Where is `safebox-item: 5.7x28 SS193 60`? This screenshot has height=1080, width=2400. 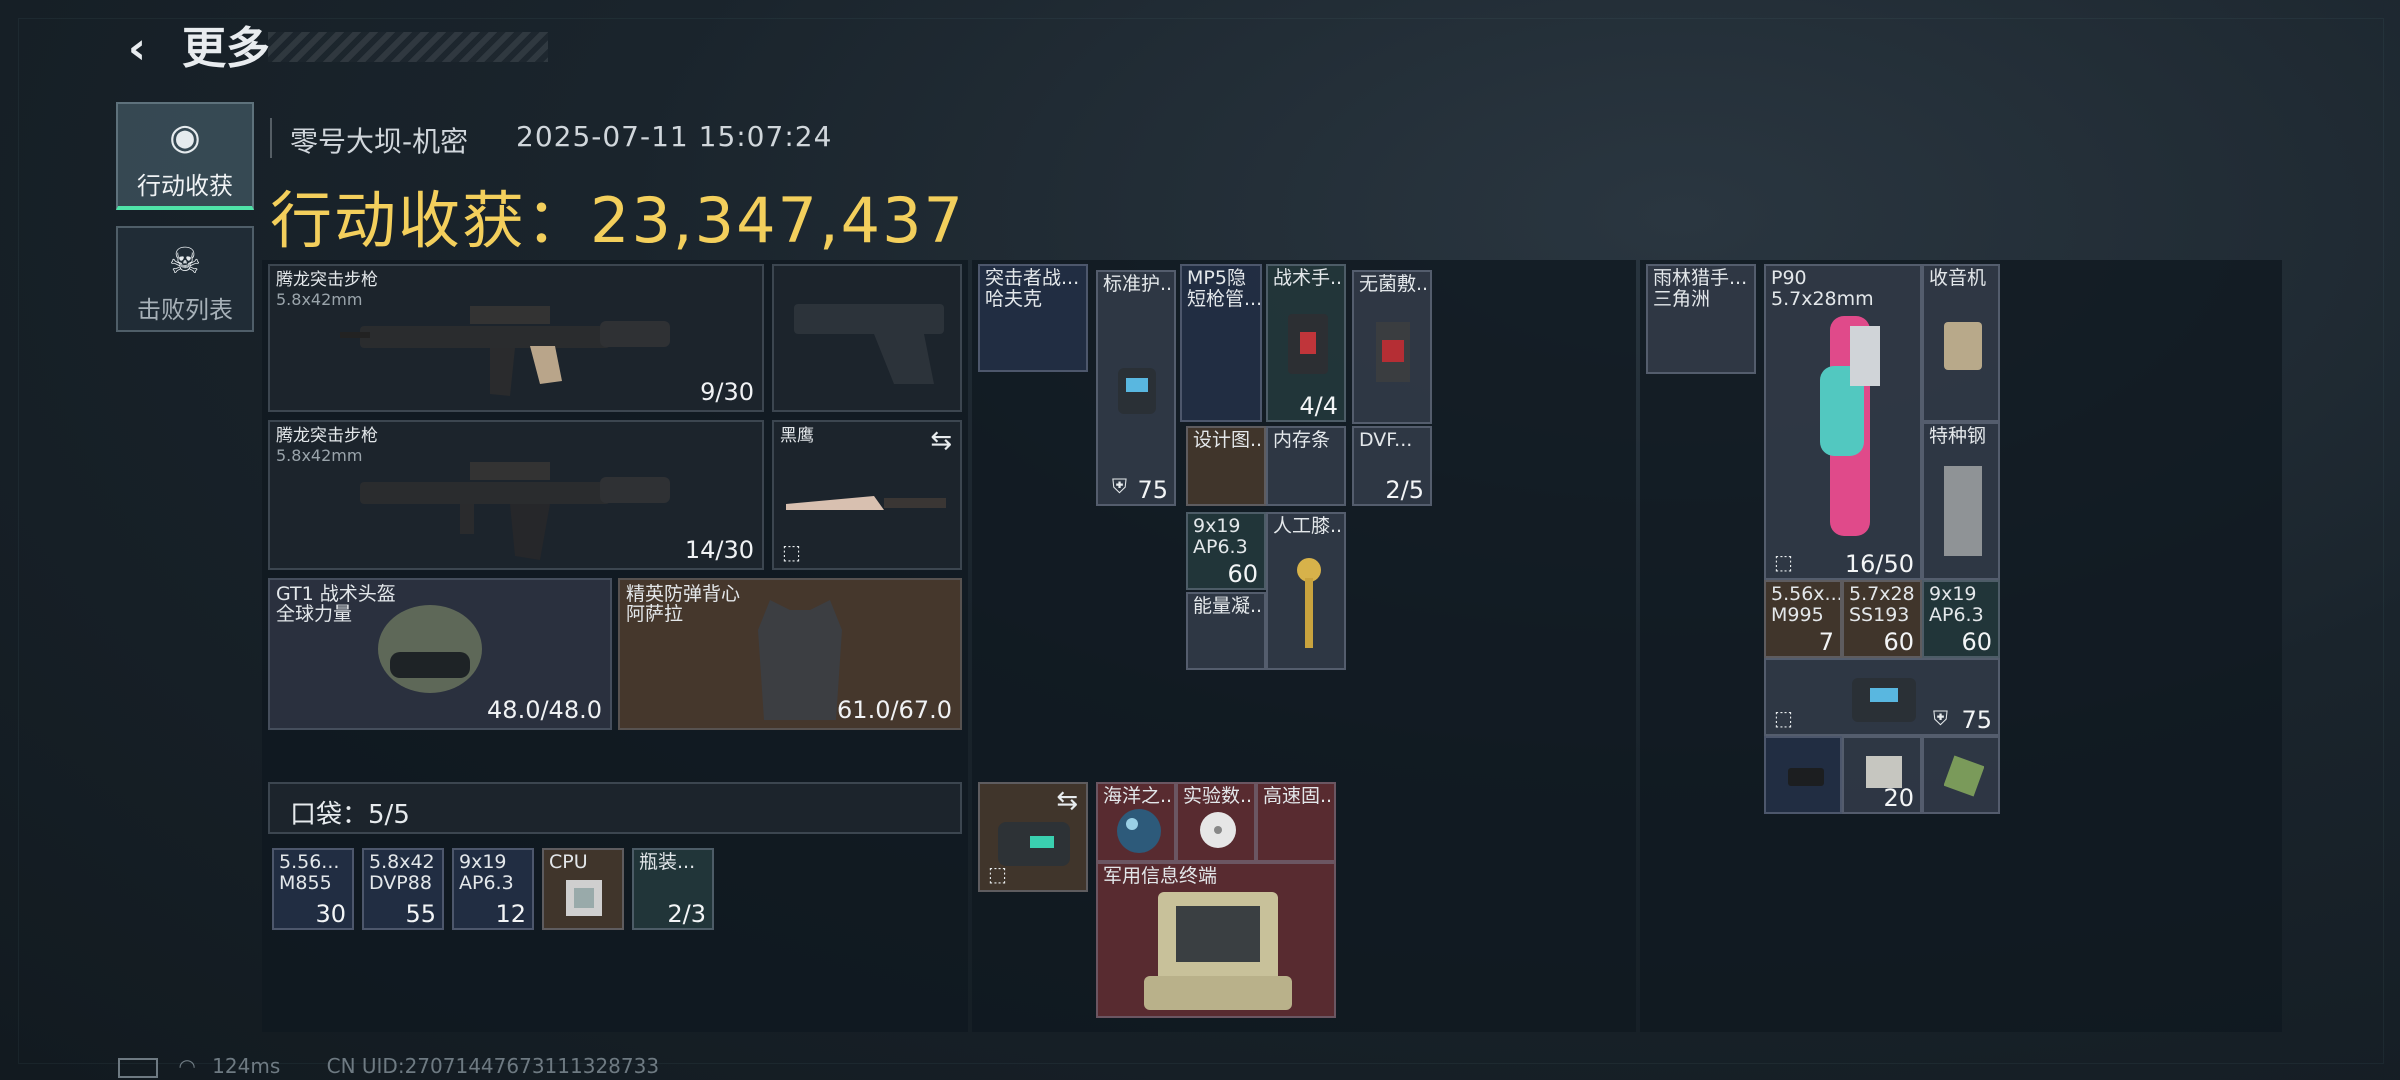
safebox-item: 5.7x28 SS193 60 is located at coordinates (1882, 619).